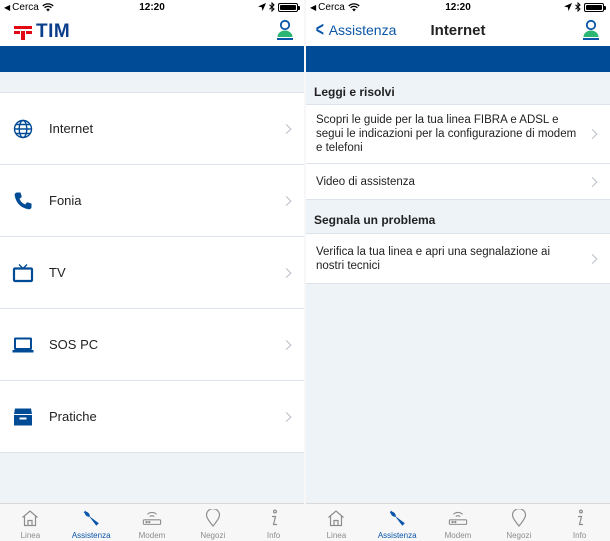 The image size is (610, 541). I want to click on nav-bar: < Assistenza Internet, so click(458, 31).